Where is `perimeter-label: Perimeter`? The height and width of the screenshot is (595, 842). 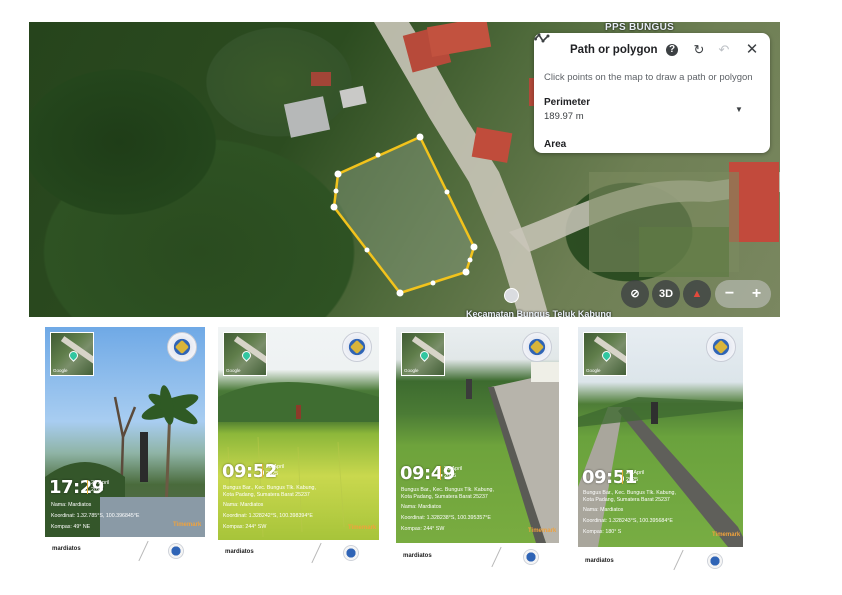 perimeter-label: Perimeter is located at coordinates (567, 102).